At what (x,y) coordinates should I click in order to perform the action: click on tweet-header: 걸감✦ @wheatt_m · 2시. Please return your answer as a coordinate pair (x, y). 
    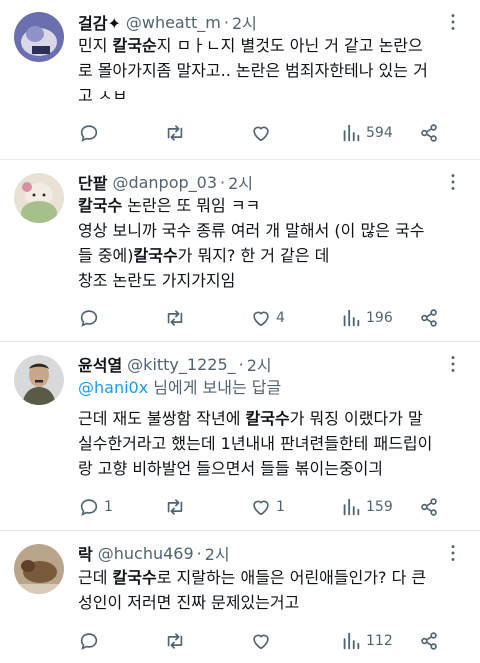
    Looking at the image, I should click on (167, 22).